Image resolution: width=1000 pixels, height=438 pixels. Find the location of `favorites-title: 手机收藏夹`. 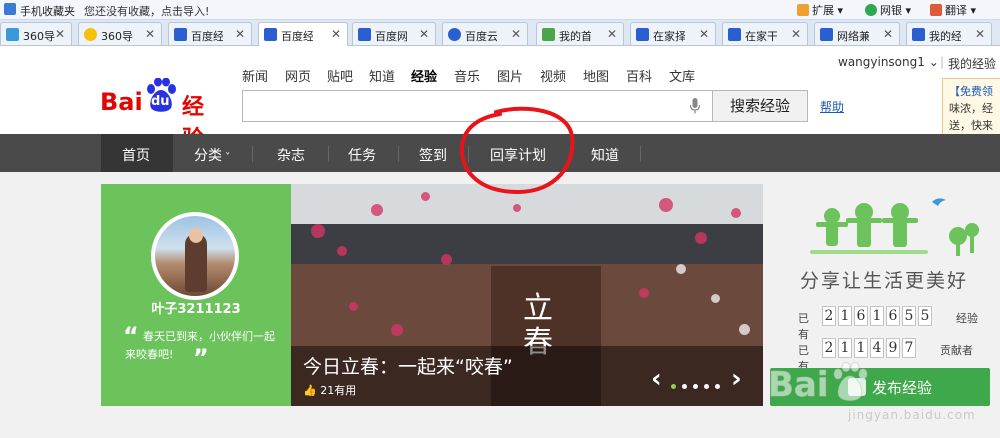

favorites-title: 手机收藏夹 is located at coordinates (47, 11).